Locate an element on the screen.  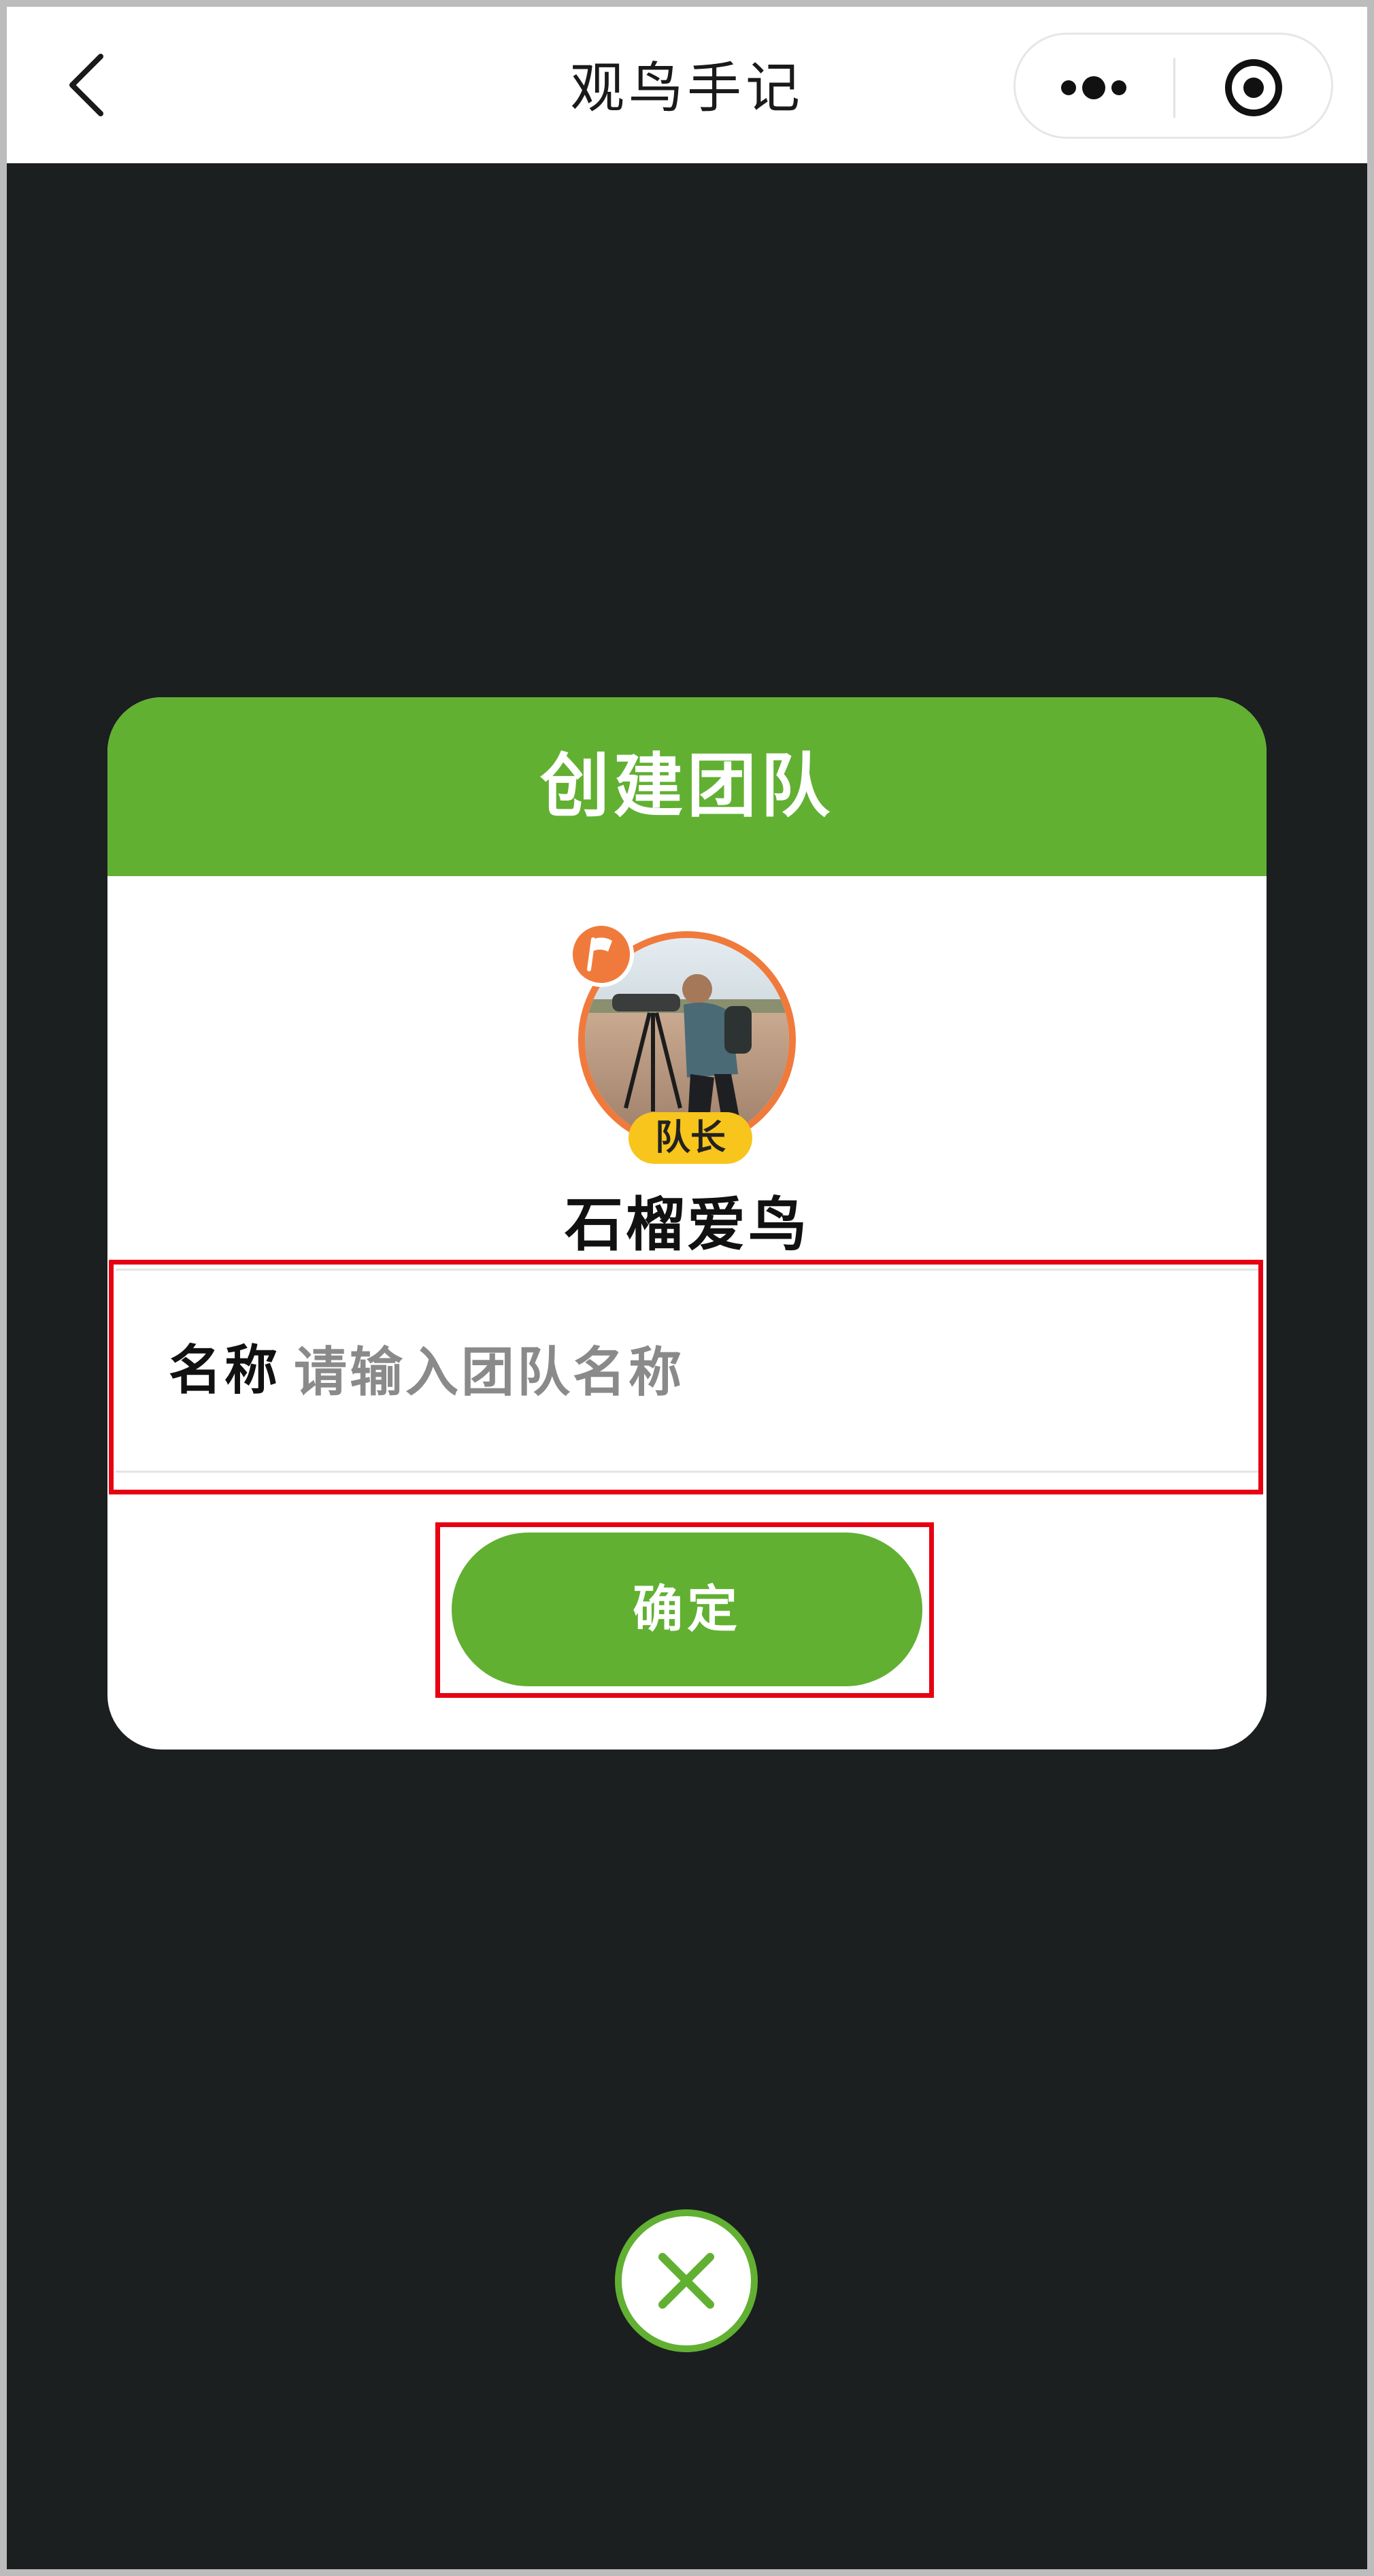
target-circle-icon is located at coordinates (1254, 87).